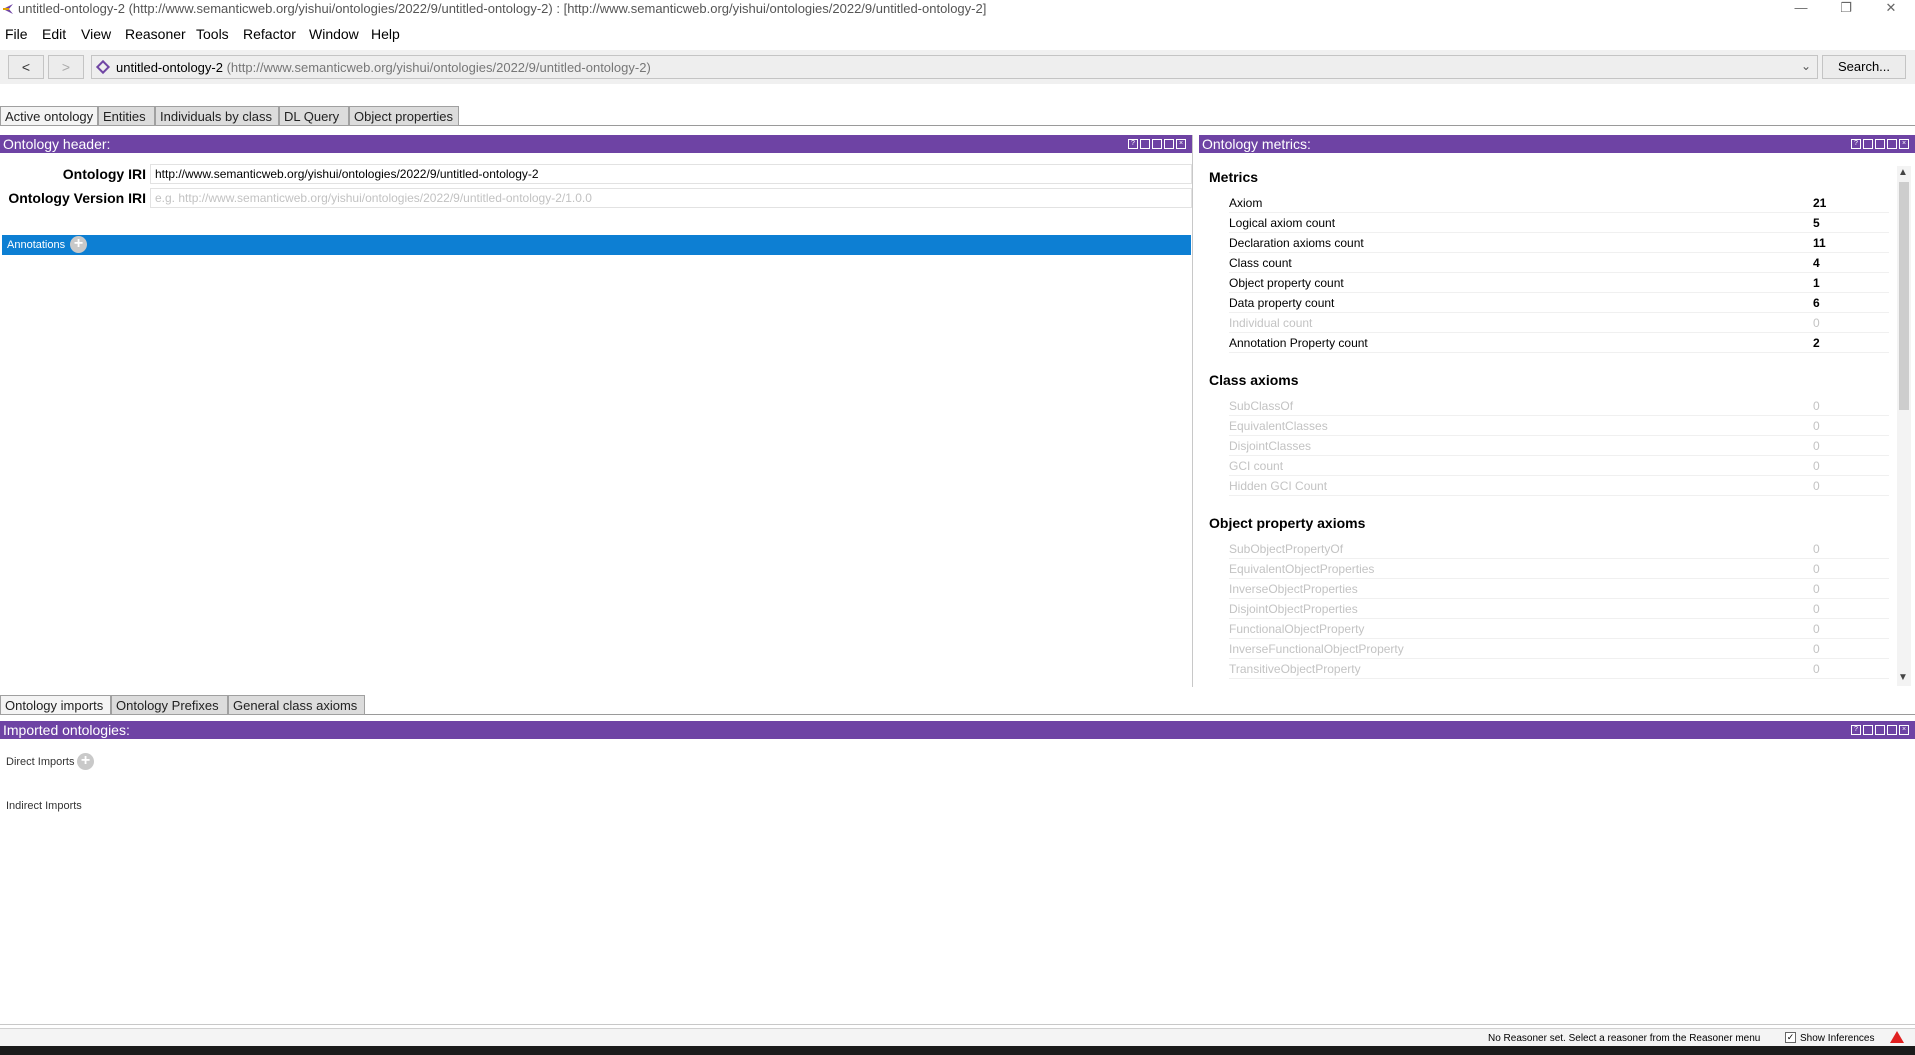 Image resolution: width=1915 pixels, height=1055 pixels. What do you see at coordinates (1816, 343) in the screenshot?
I see `metric-value: 2` at bounding box center [1816, 343].